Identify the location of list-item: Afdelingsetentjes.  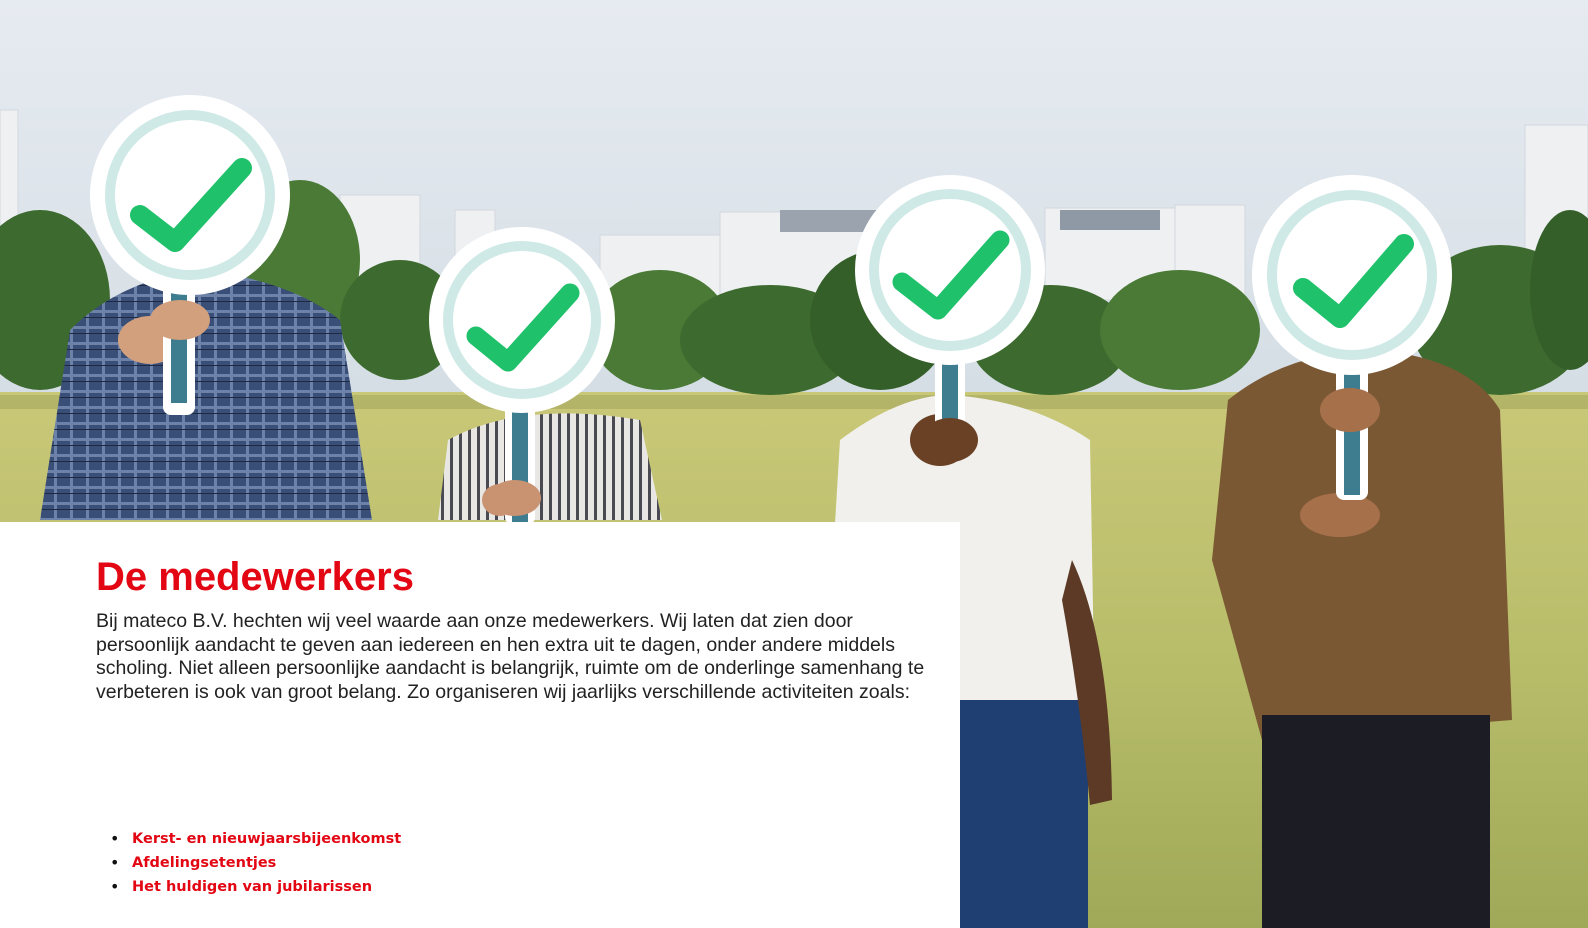
(255, 863).